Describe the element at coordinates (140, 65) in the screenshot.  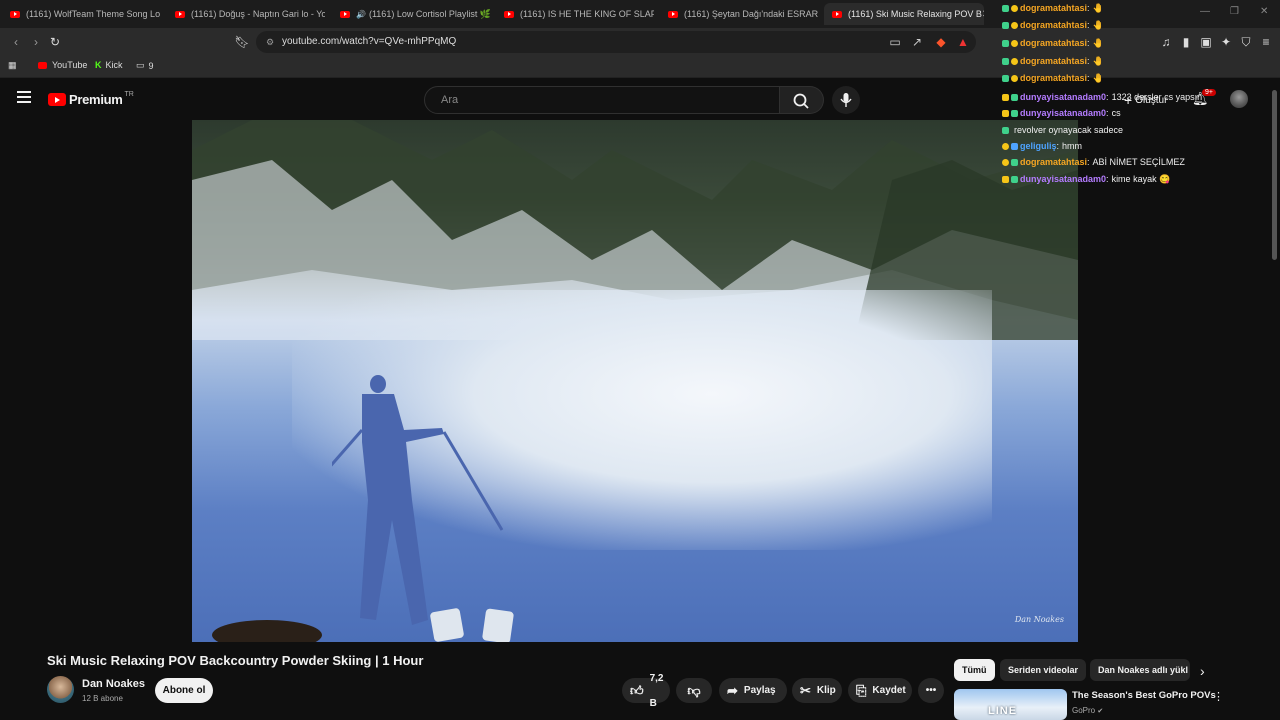
I see `folder-icon: ▭` at that location.